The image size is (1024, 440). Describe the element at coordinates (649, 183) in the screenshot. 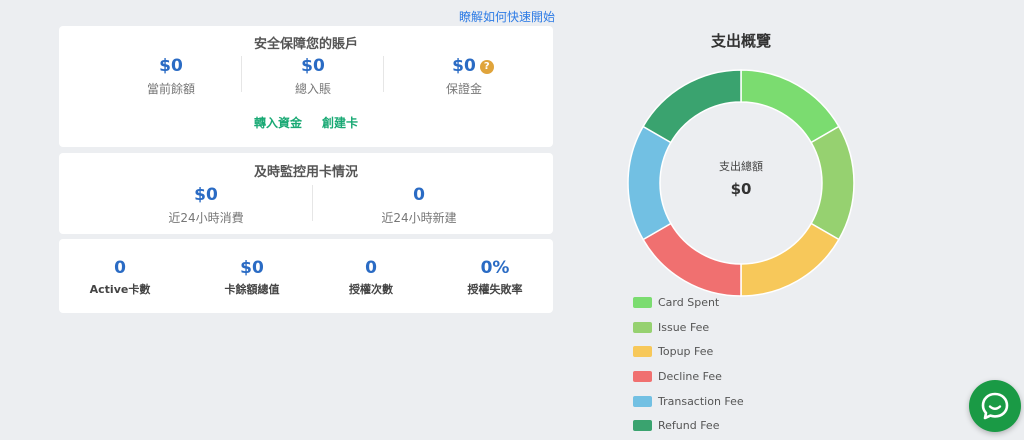

I see `donut-slice-transaction-fee` at that location.